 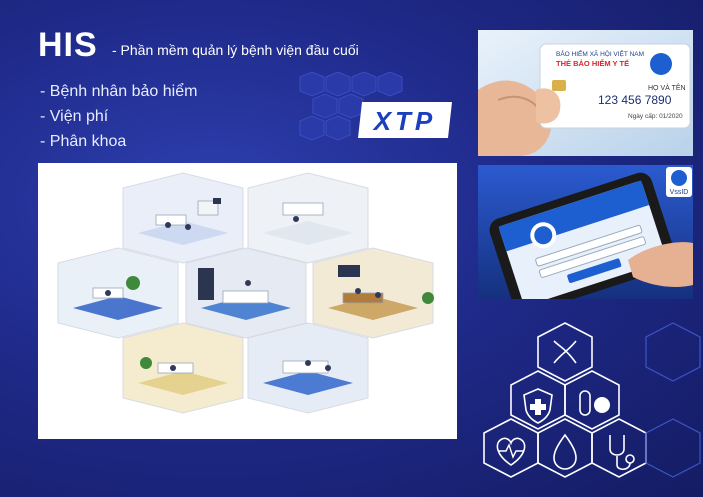 I want to click on feature-departments: - Phân khoa, so click(x=83, y=141).